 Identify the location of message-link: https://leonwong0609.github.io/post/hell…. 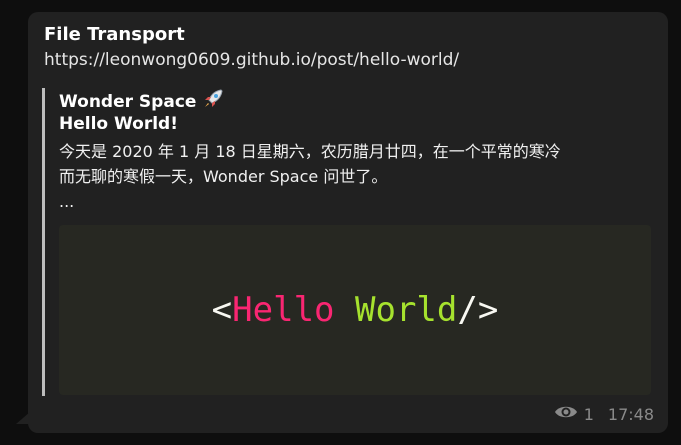
(251, 60).